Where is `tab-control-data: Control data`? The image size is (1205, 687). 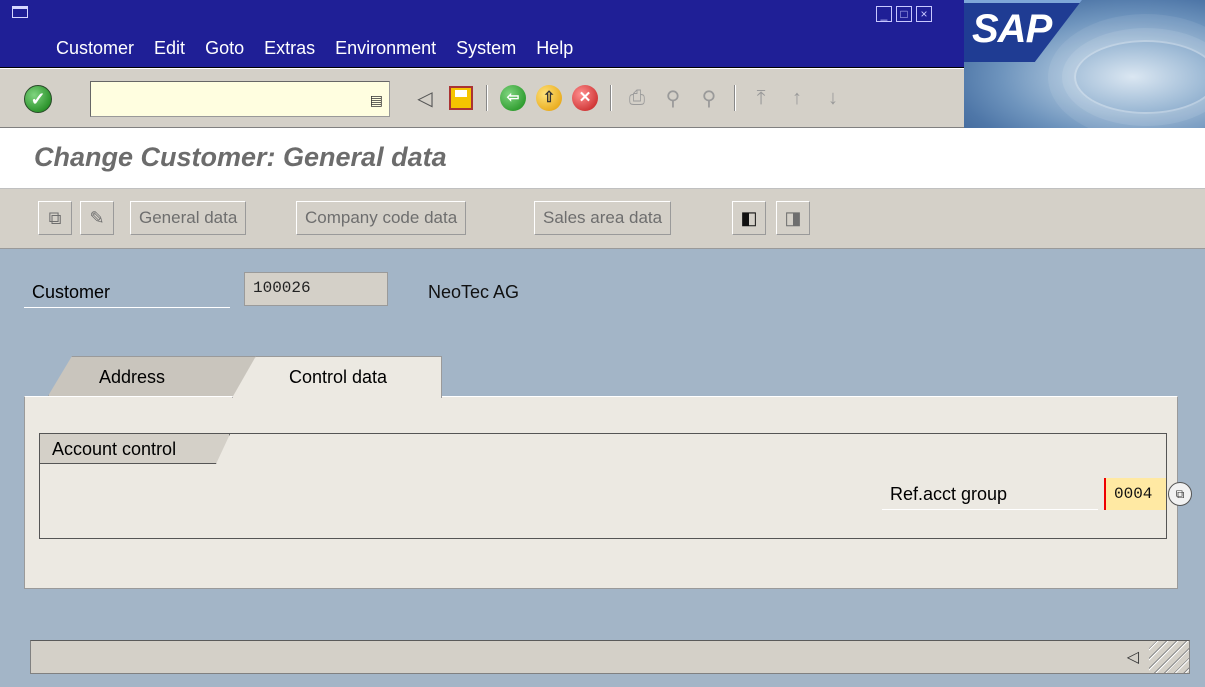
tab-control-data: Control data is located at coordinates (337, 377).